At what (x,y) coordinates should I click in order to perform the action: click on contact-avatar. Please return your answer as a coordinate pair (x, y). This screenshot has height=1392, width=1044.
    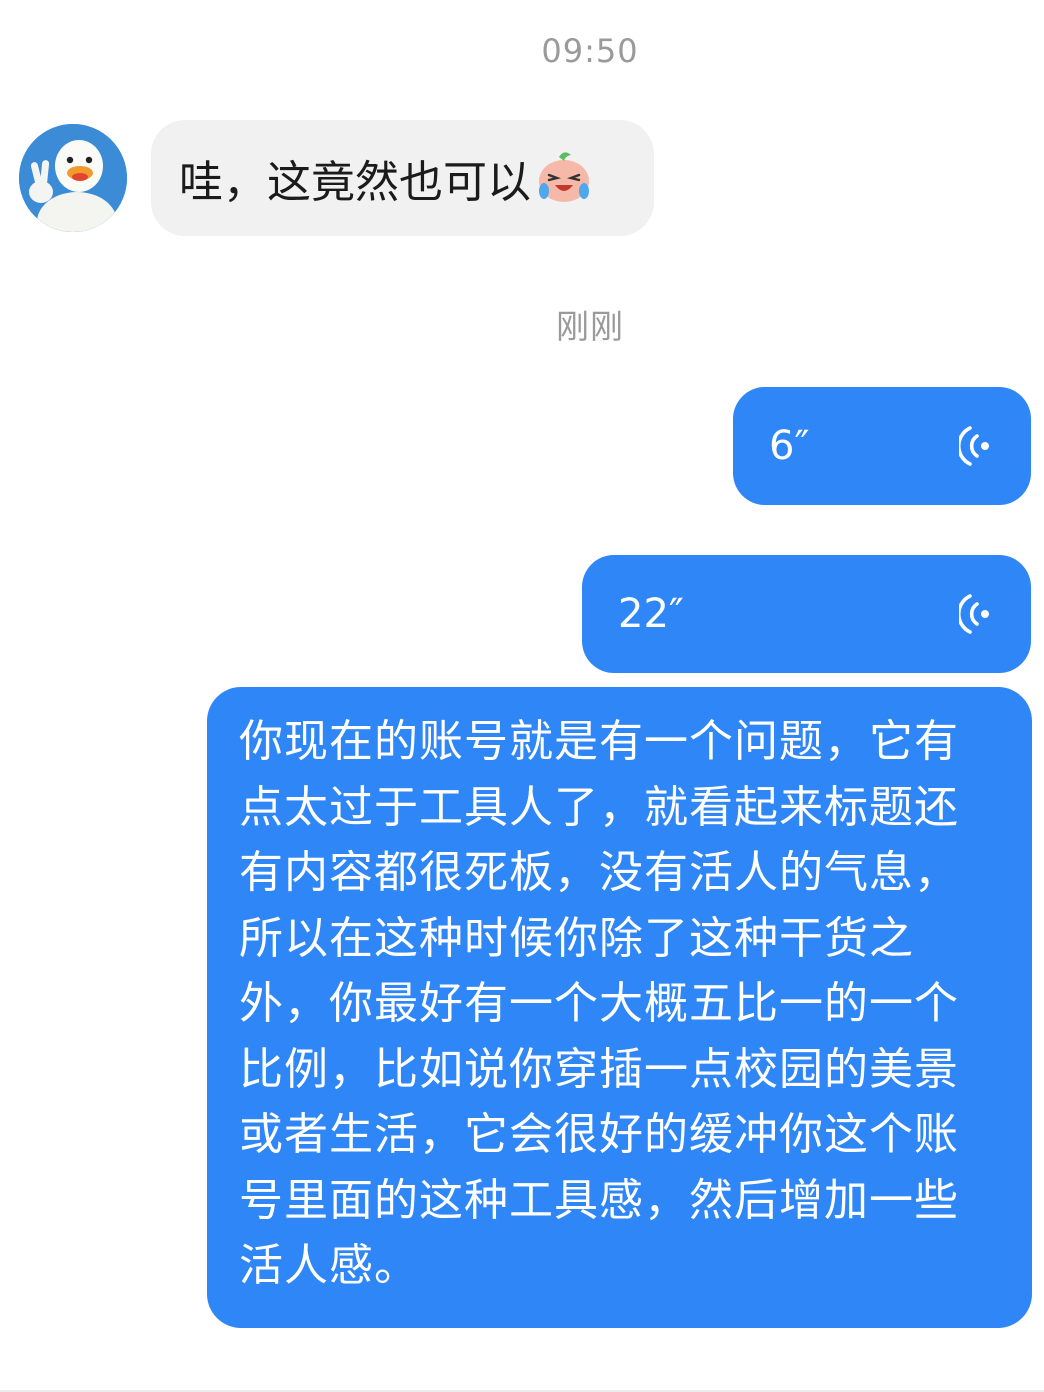
    Looking at the image, I should click on (73, 178).